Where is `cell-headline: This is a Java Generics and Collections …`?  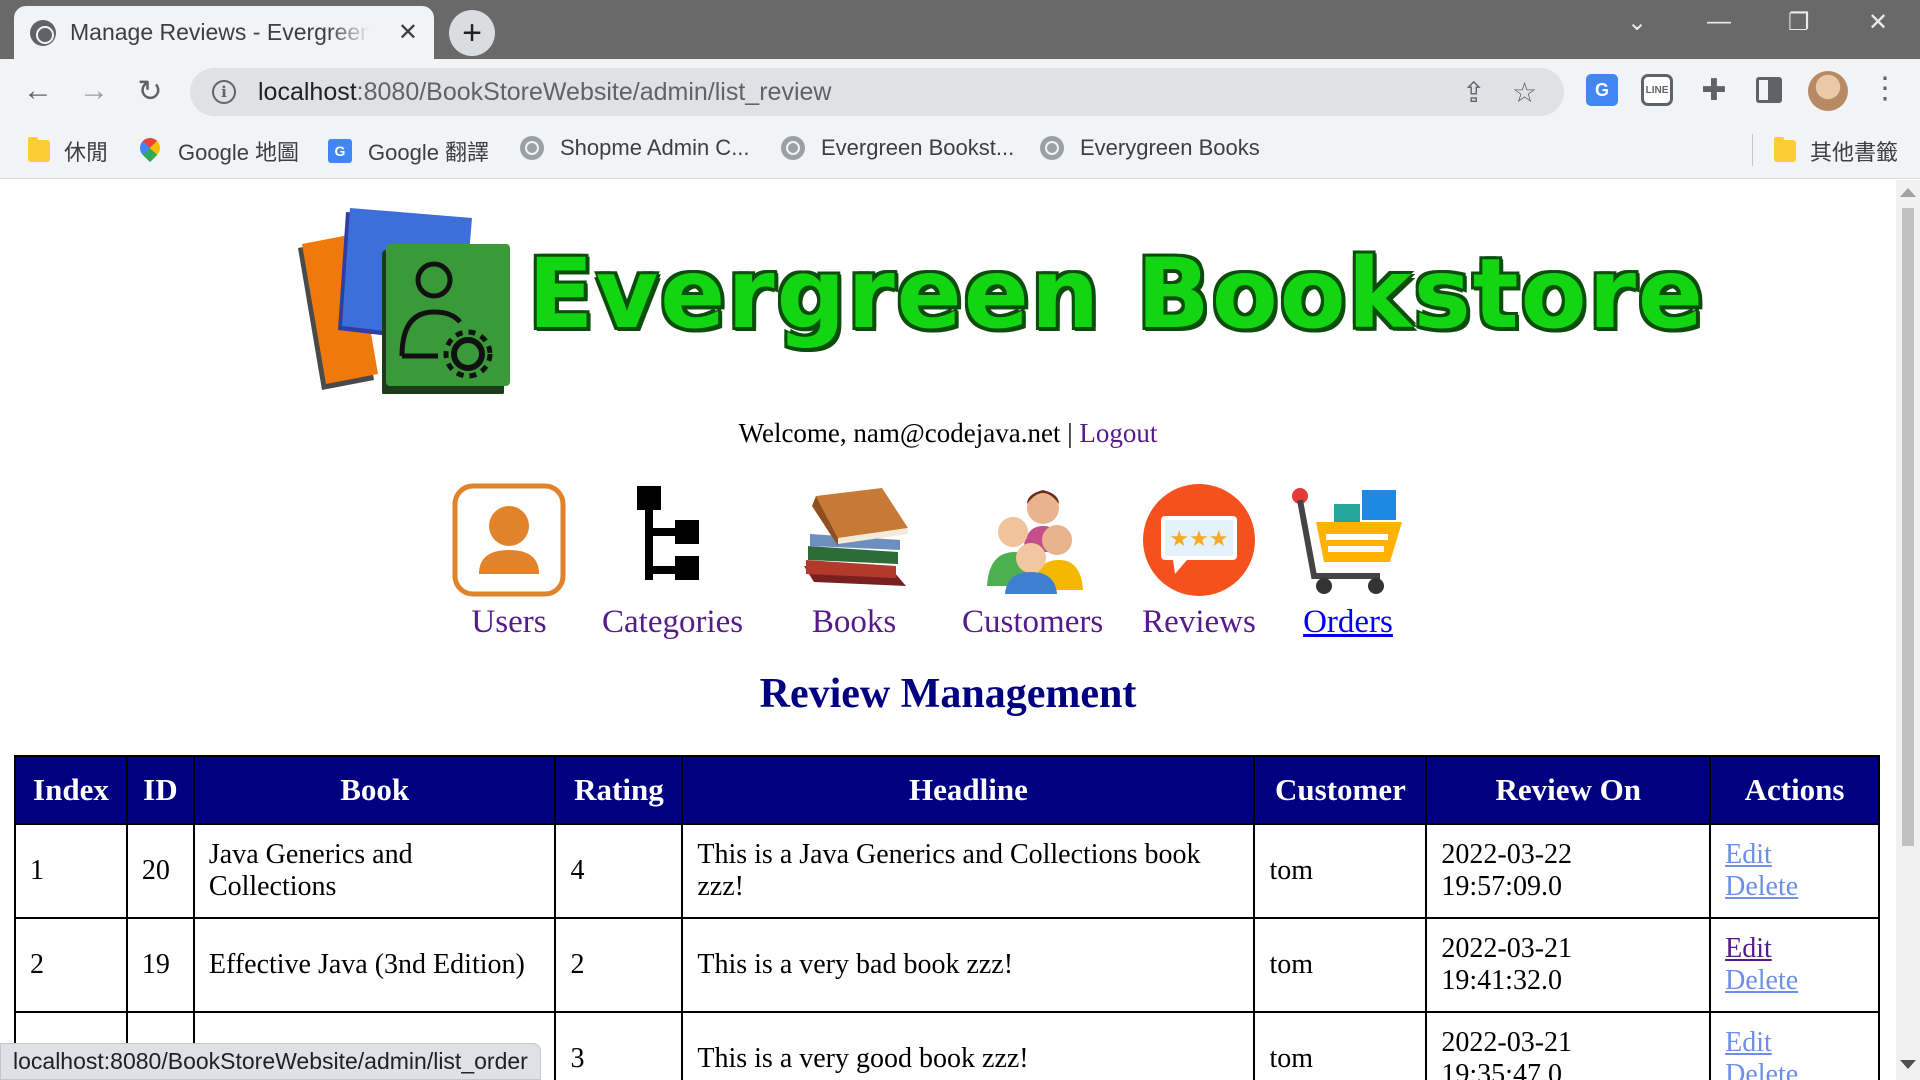 cell-headline: This is a Java Generics and Collections … is located at coordinates (968, 871).